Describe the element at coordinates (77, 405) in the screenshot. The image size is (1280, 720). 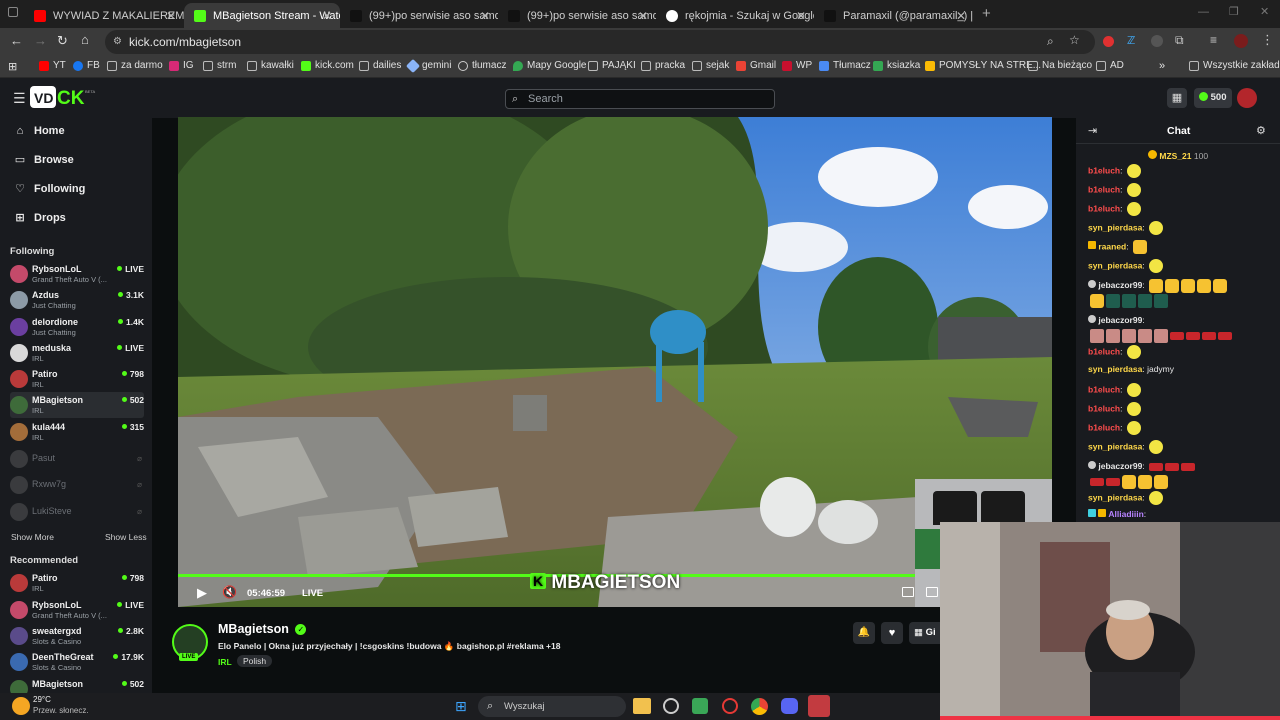
I see `following-channel-active: MBagietson IRL 502` at that location.